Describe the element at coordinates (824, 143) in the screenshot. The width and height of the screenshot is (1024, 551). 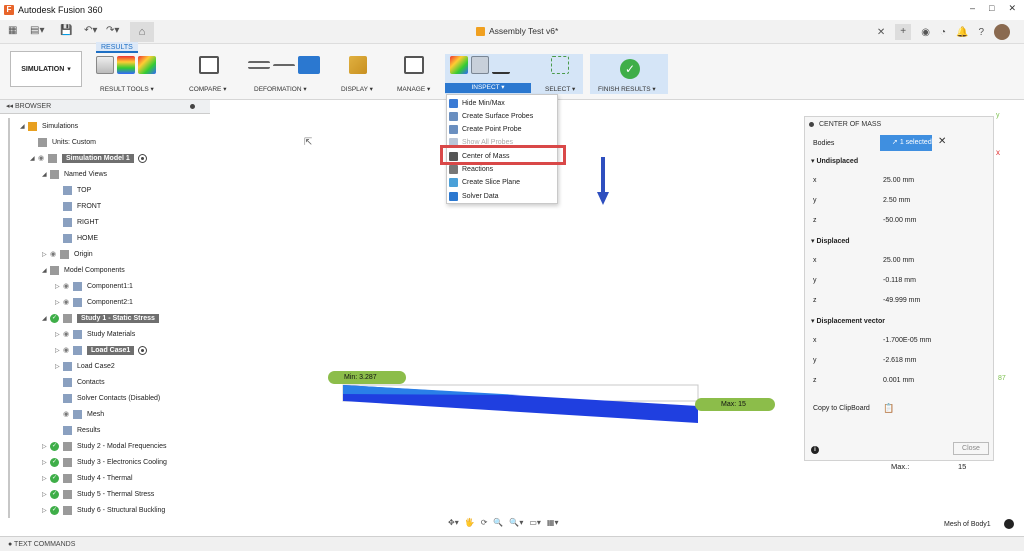
I see `bodies-label: Bodies` at that location.